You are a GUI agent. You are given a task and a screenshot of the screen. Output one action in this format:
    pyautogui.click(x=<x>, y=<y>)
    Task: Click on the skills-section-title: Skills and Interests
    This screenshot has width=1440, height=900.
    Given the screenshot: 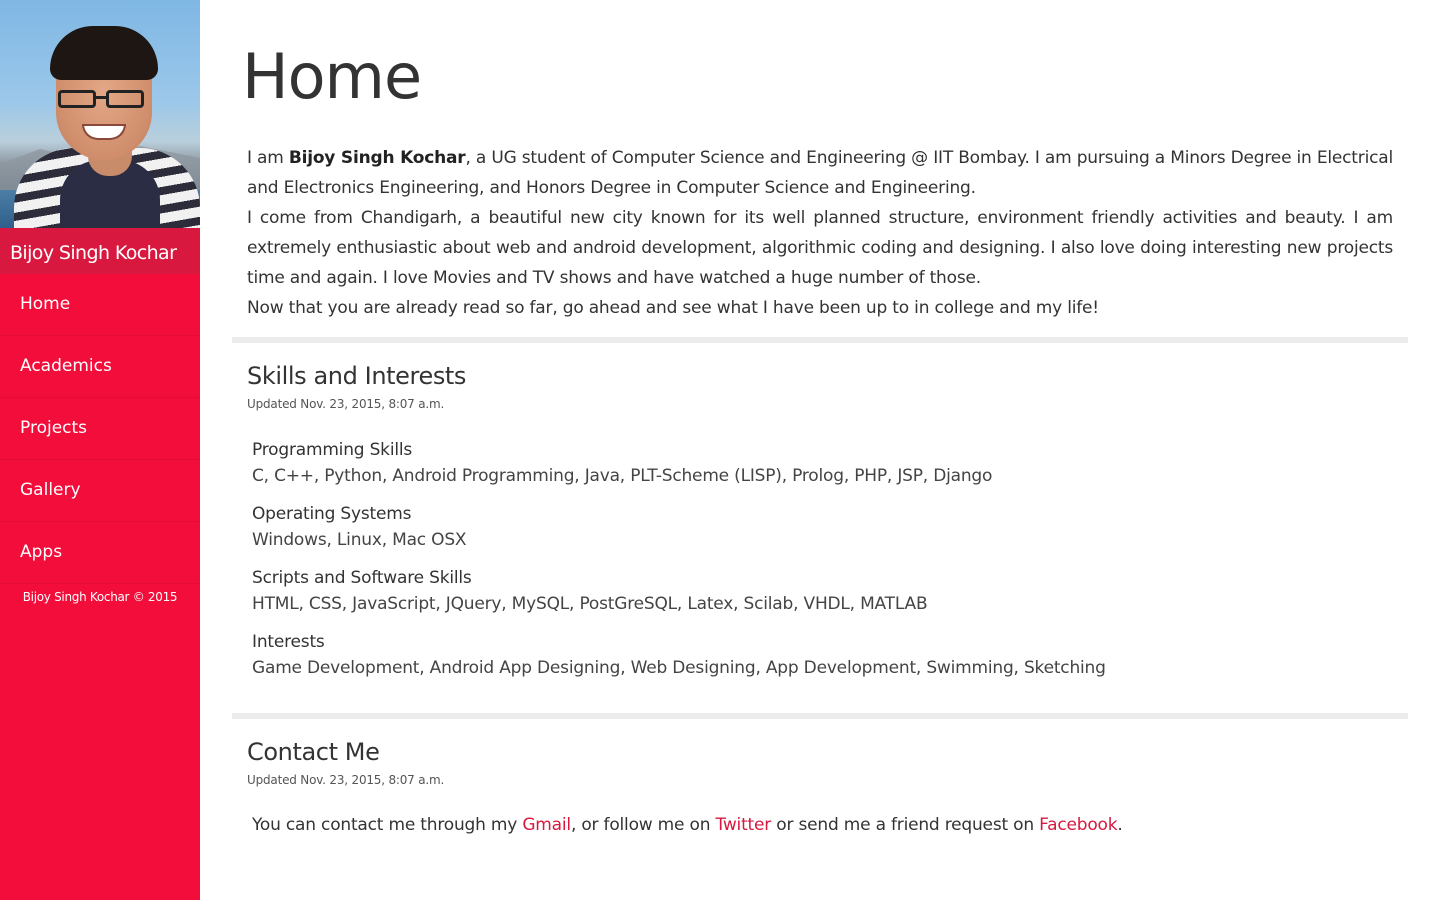 What is the action you would take?
    pyautogui.click(x=357, y=376)
    